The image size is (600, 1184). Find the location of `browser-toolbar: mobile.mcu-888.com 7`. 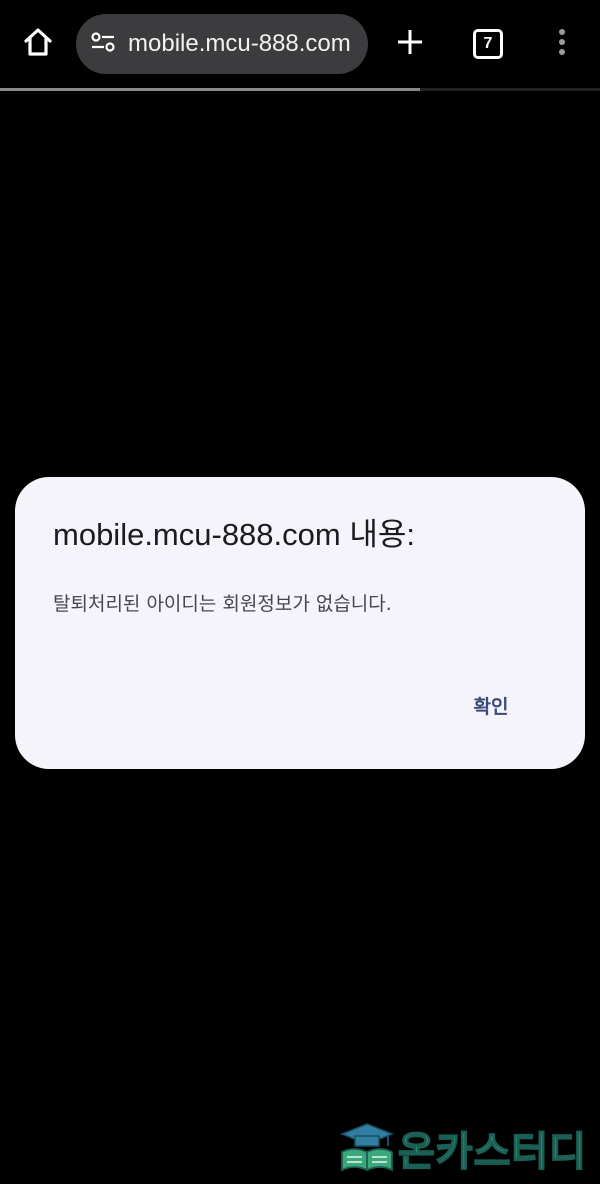

browser-toolbar: mobile.mcu-888.com 7 is located at coordinates (300, 44).